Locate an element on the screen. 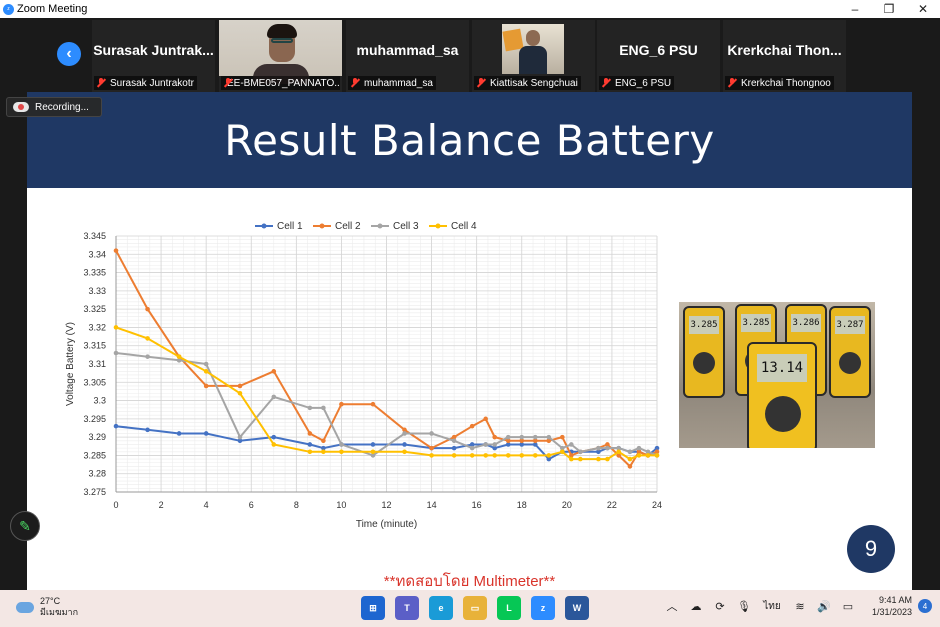 The image size is (940, 627). x-tick-label: 6 is located at coordinates (251, 505).